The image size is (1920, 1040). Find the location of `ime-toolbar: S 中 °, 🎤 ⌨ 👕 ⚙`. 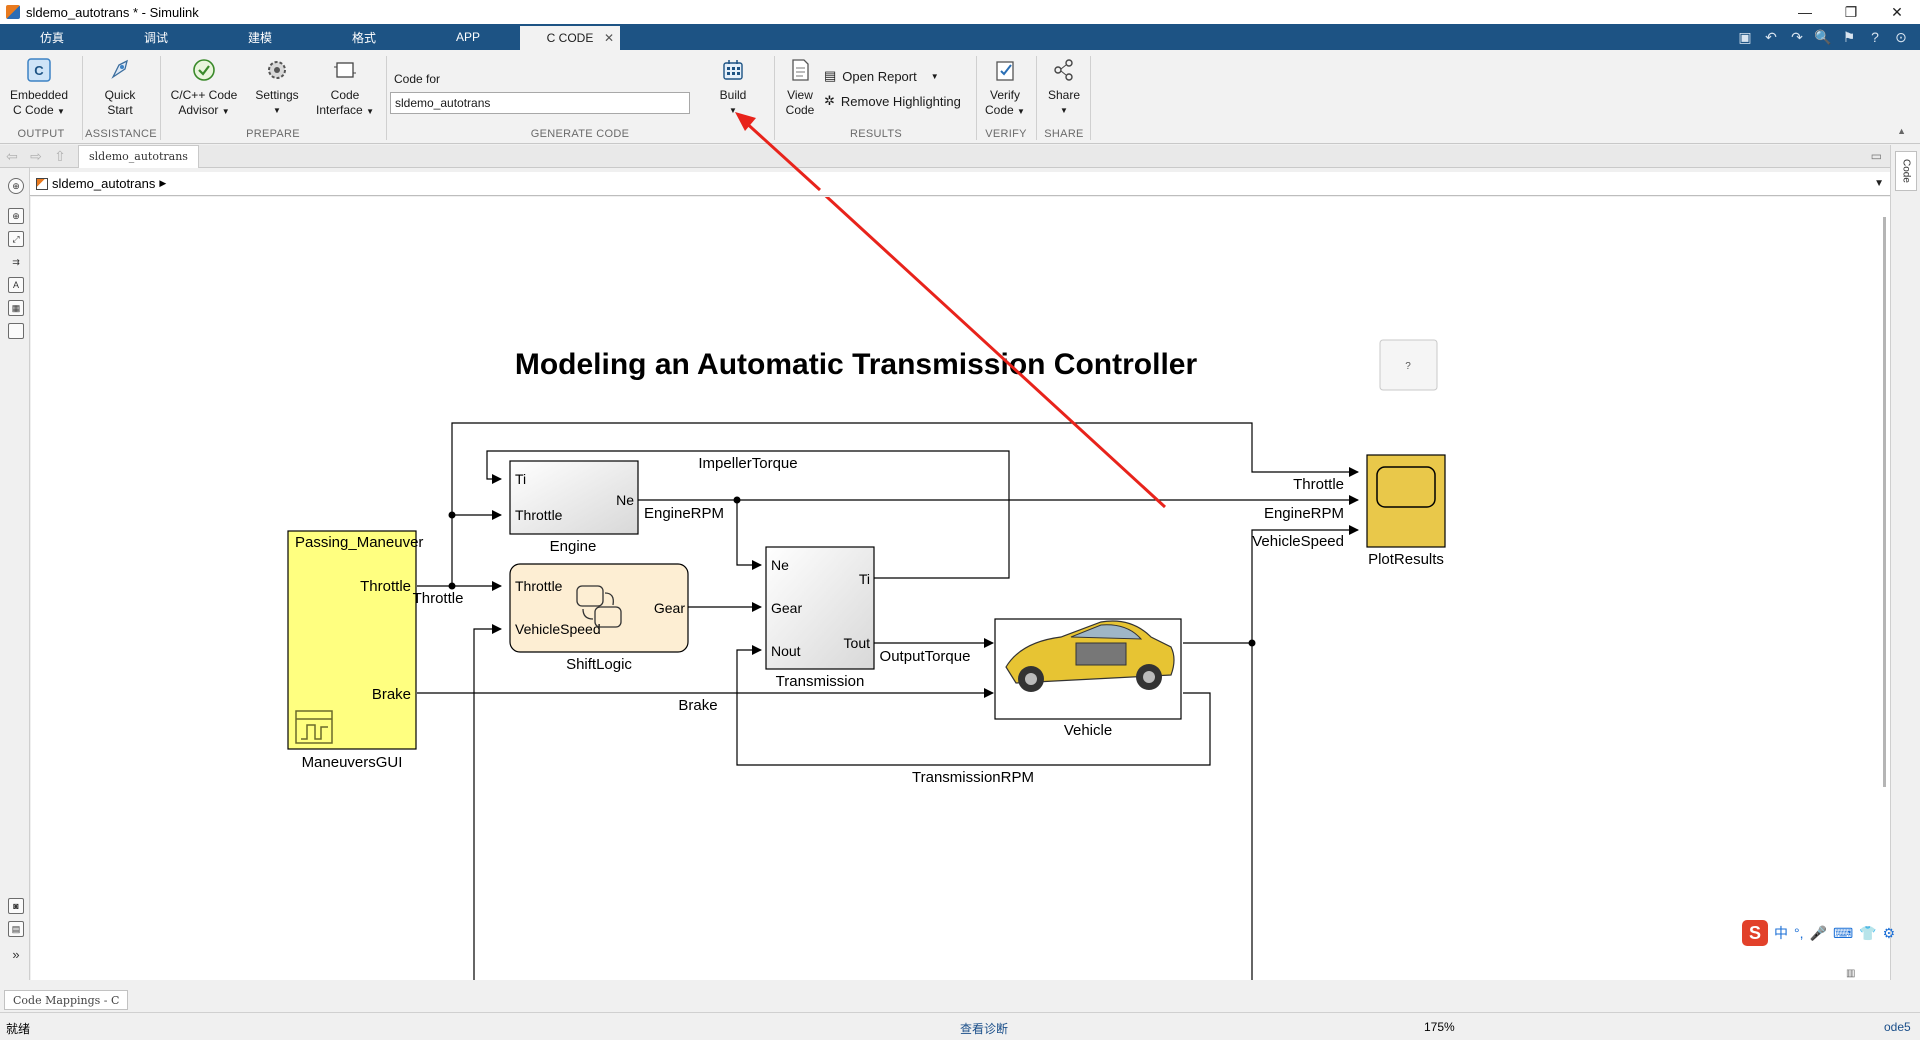

ime-toolbar: S 中 °, 🎤 ⌨ 👕 ⚙ is located at coordinates (1818, 933).